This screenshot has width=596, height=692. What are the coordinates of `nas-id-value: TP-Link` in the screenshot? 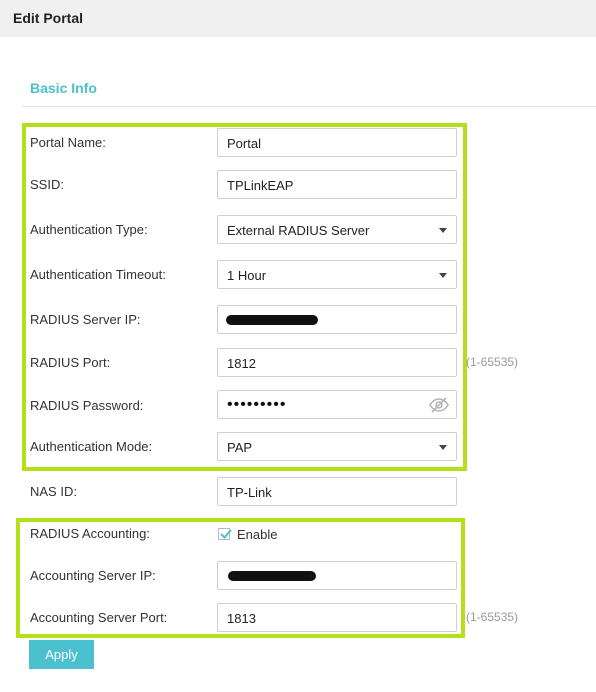 It's located at (249, 492).